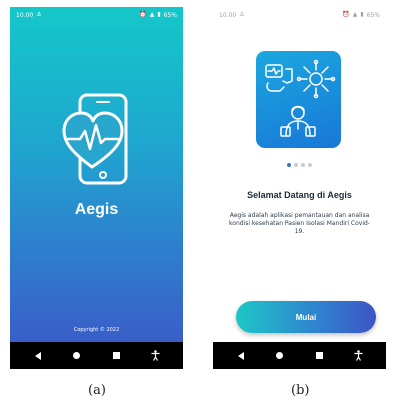 This screenshot has height=401, width=396. Describe the element at coordinates (299, 195) in the screenshot. I see `welcome-title: Selamat Datang di Aegis` at that location.